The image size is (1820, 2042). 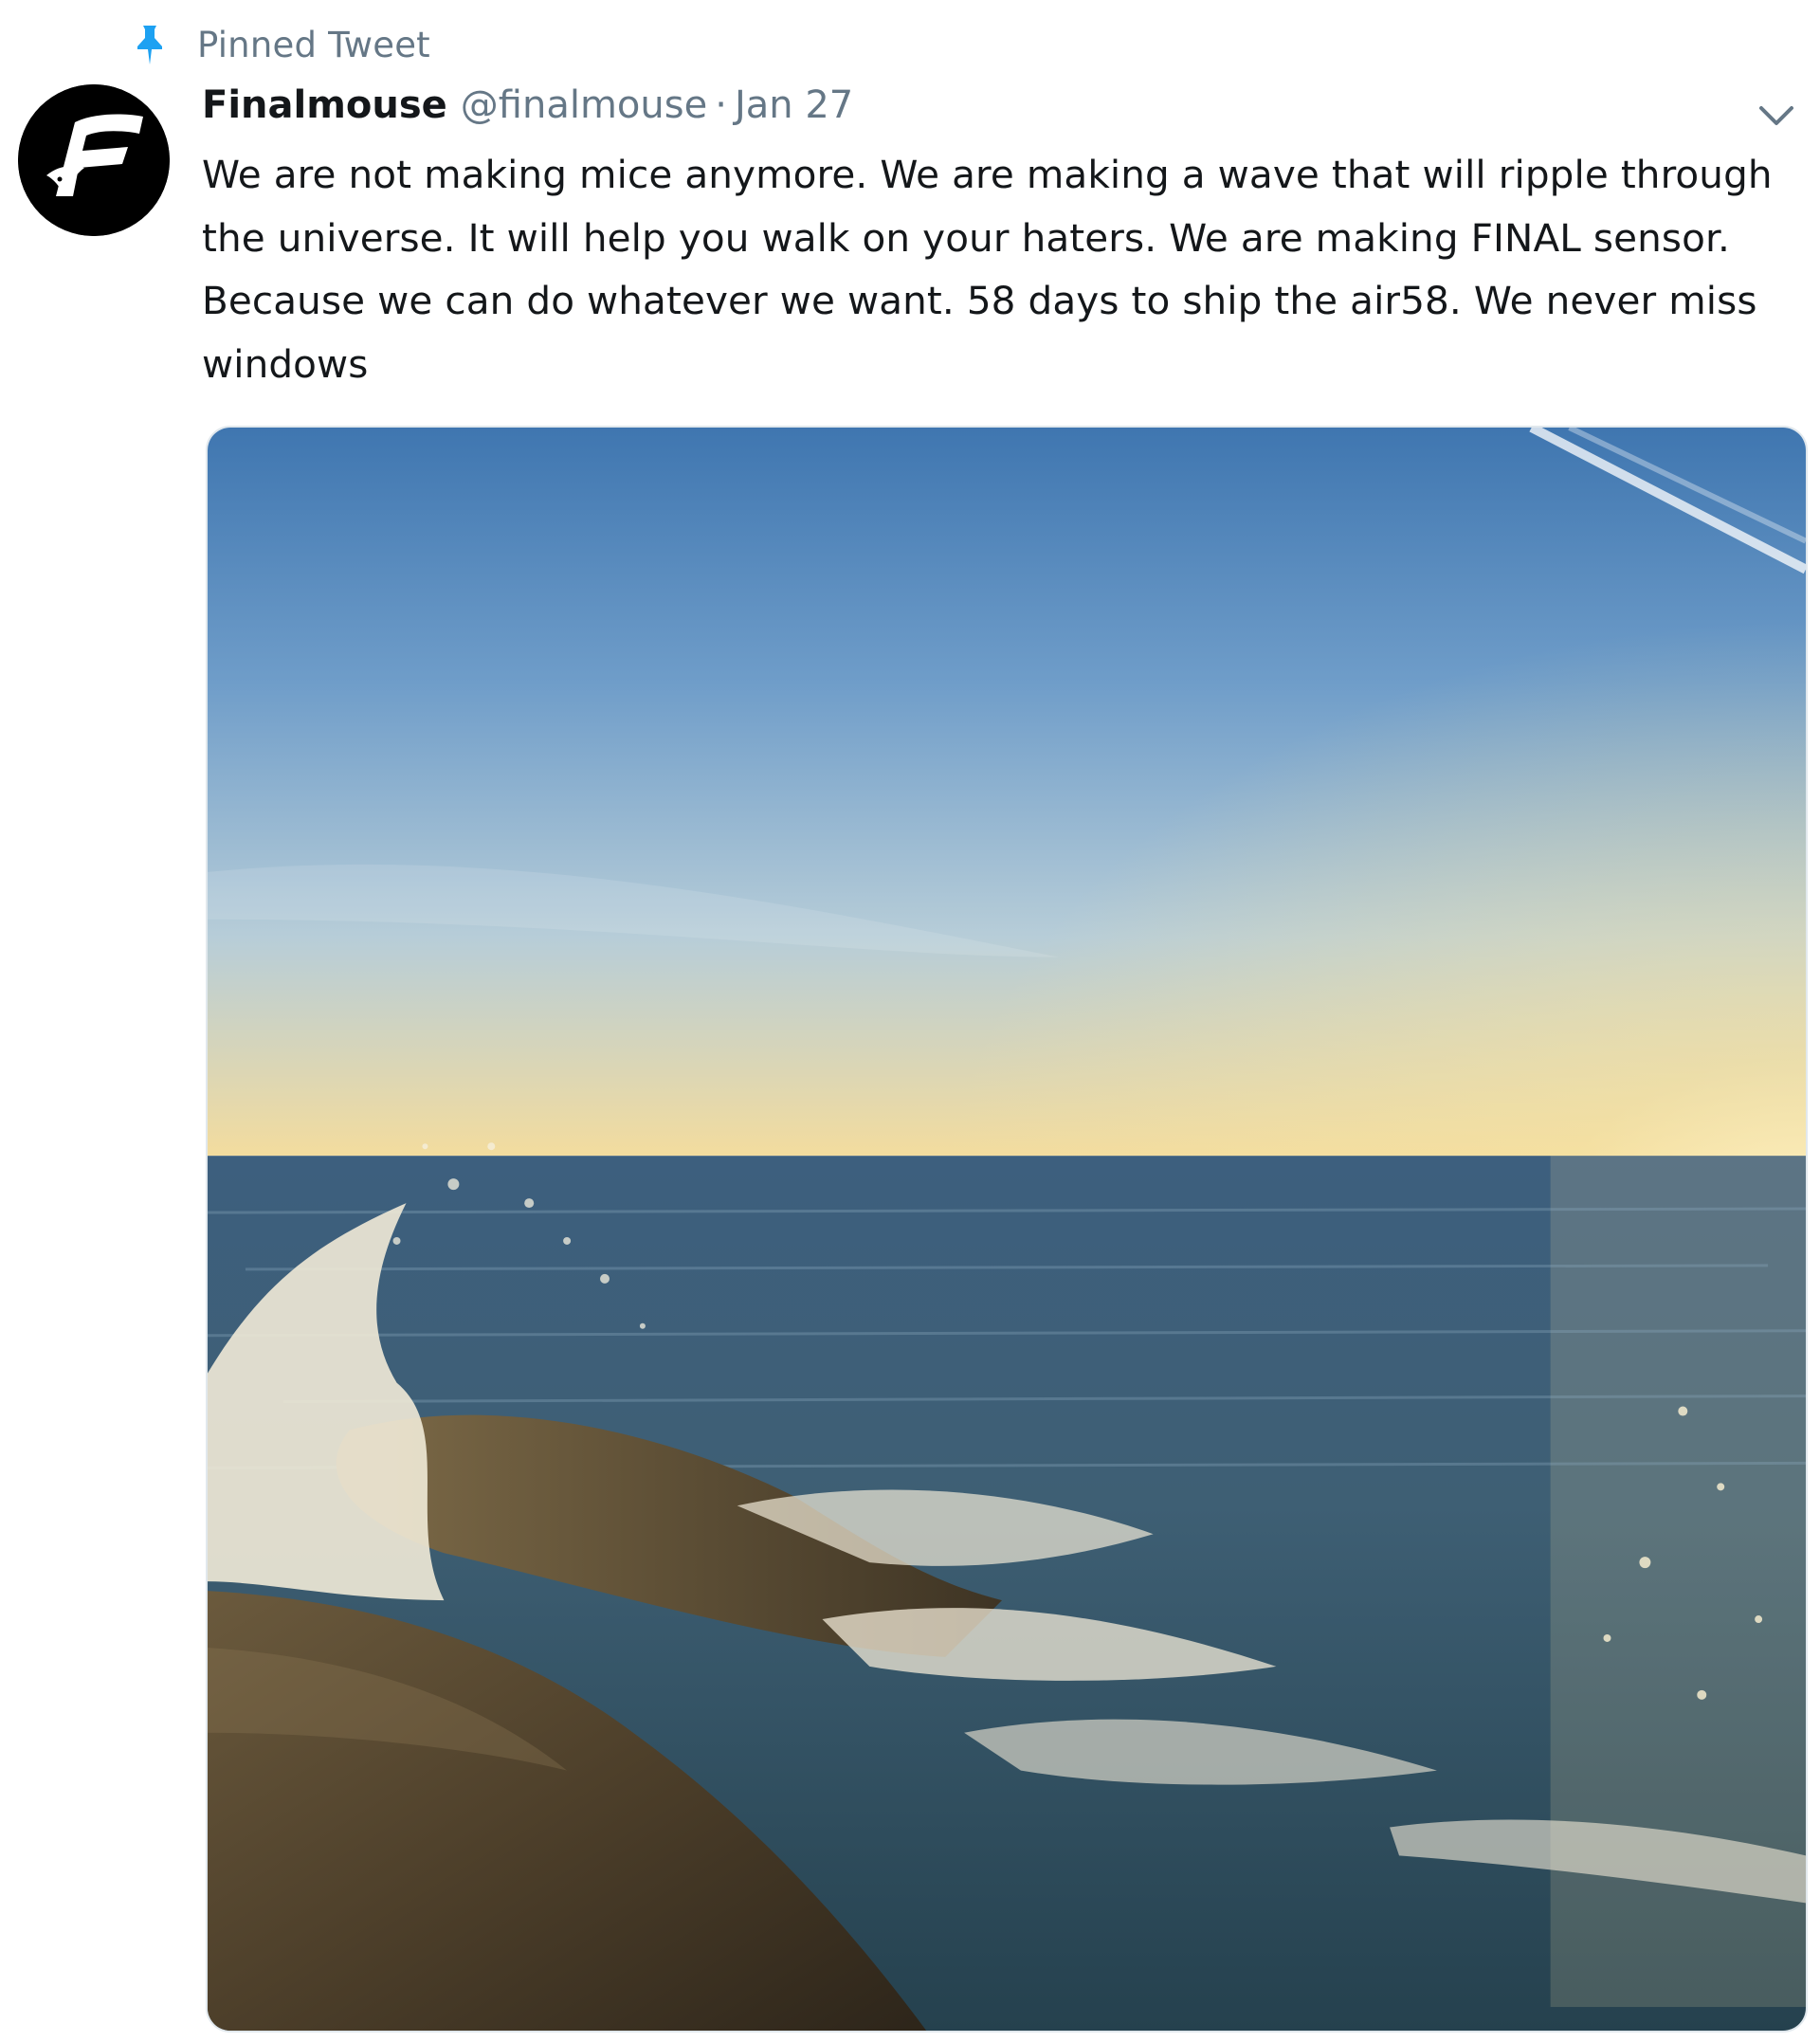 I want to click on tweet-header: Finalmouse @finalmouse · Jan 27, so click(x=527, y=108).